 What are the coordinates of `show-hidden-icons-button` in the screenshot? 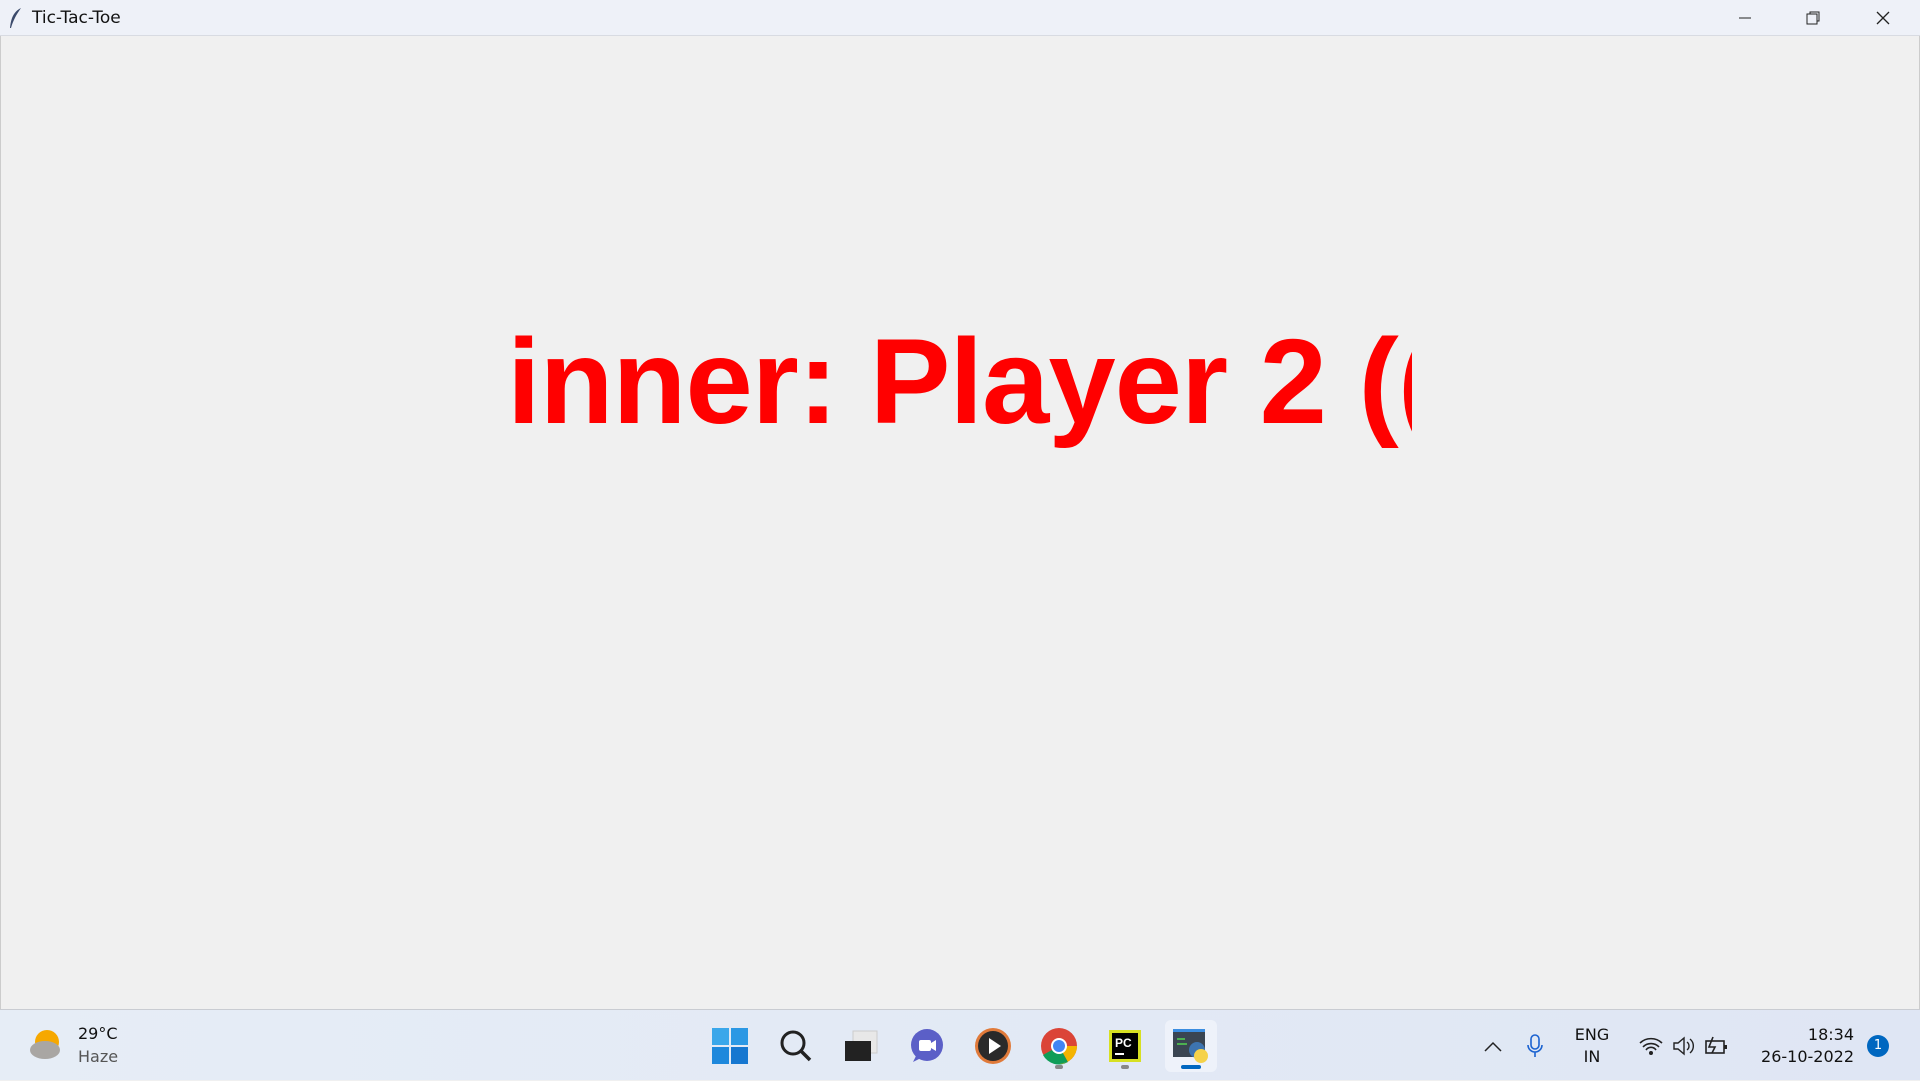 It's located at (1493, 1045).